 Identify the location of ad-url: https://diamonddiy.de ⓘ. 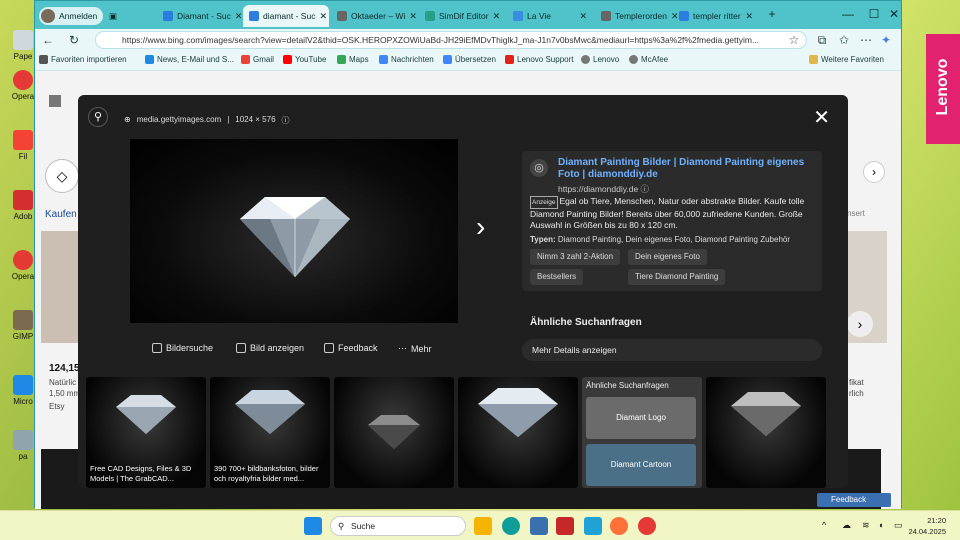
(603, 189).